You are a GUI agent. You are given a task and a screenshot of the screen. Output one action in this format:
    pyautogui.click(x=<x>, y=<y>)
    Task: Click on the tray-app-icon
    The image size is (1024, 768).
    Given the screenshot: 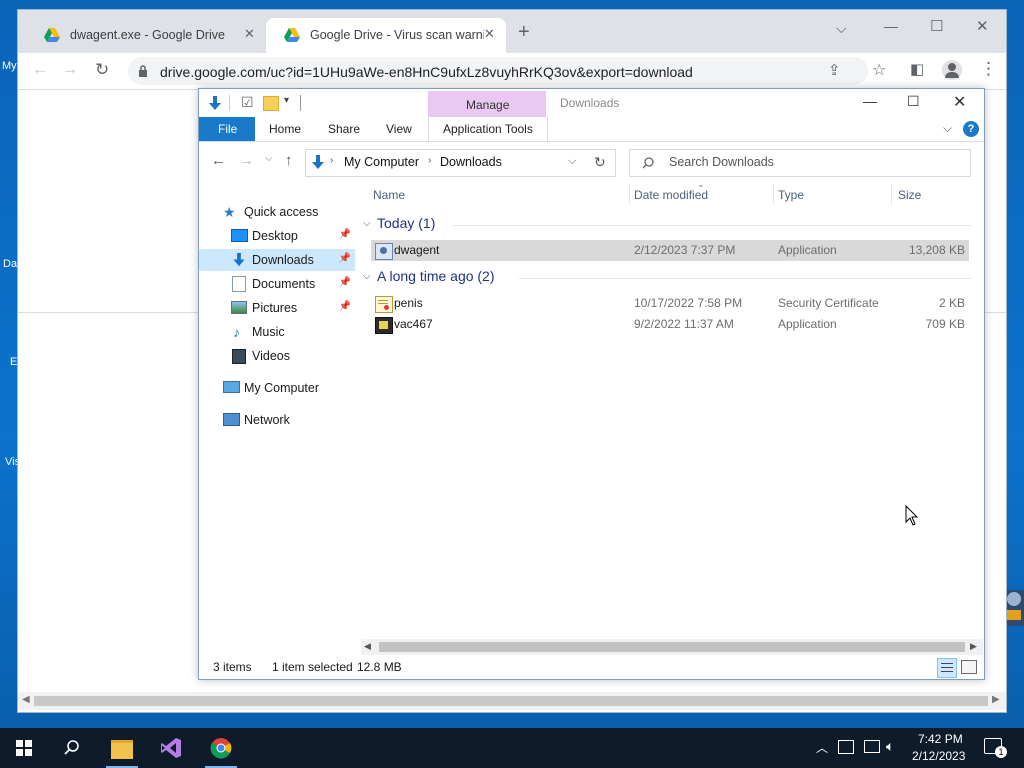 What is the action you would take?
    pyautogui.click(x=846, y=747)
    